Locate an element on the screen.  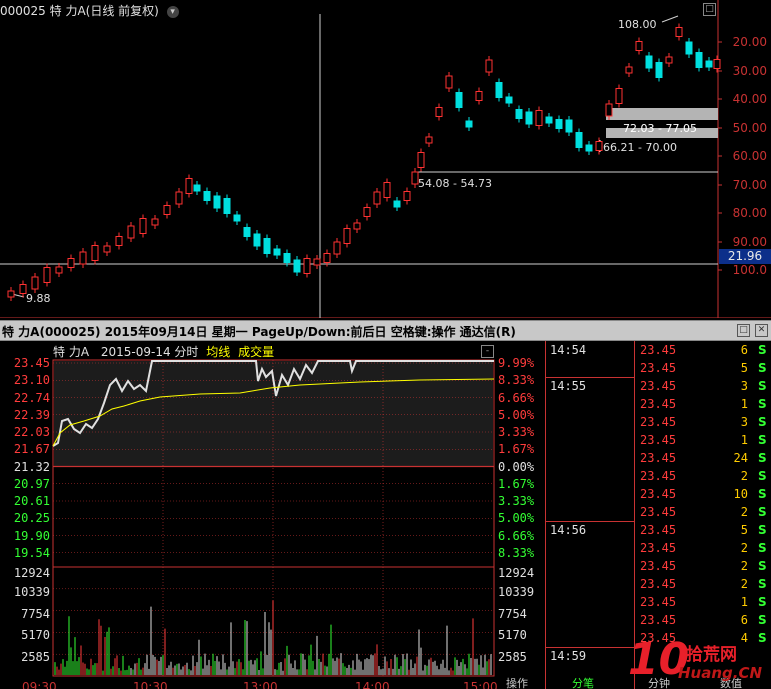
price-axis-label: 30.00 is located at coordinates (749, 71).